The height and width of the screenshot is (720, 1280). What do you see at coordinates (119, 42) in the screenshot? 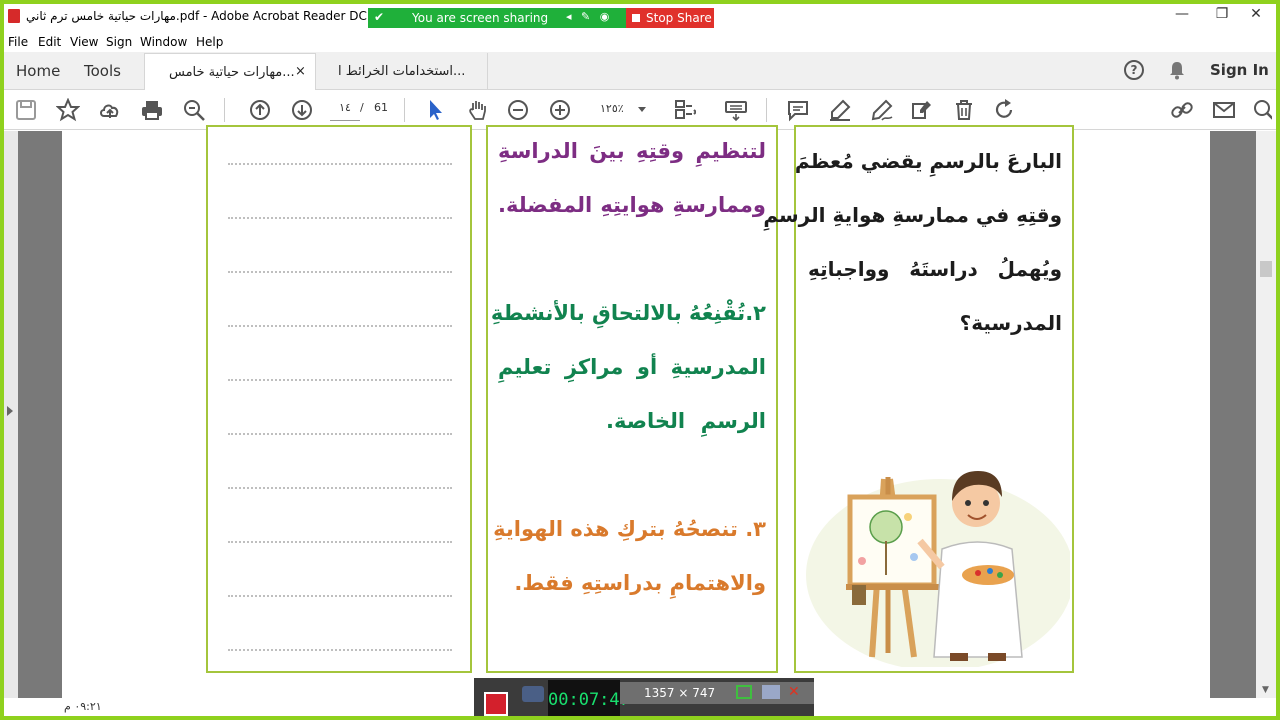
I see `menu-sign: Sign` at bounding box center [119, 42].